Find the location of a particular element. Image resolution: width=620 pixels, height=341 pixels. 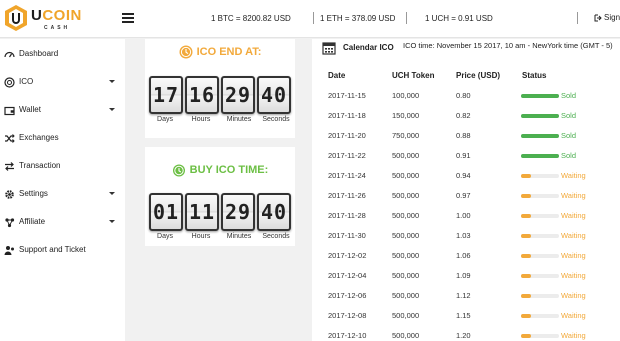

table-row: 2017-11-30 500,000 1.03 Waiting is located at coordinates (466, 241).